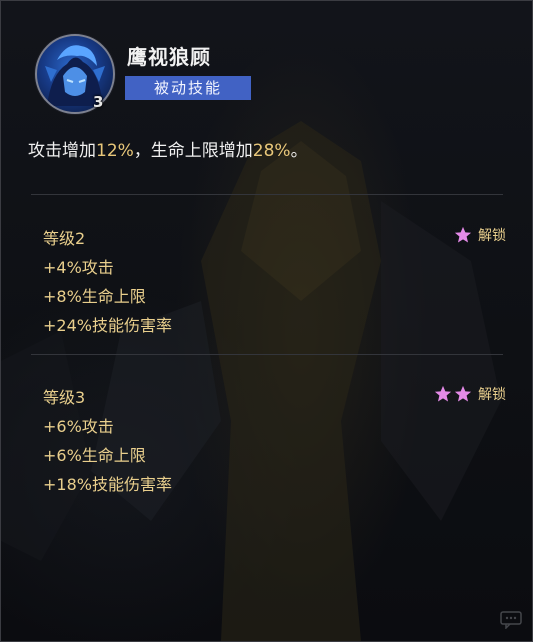 Image resolution: width=533 pixels, height=642 pixels. I want to click on bonus-item: +4%攻击, so click(78, 267).